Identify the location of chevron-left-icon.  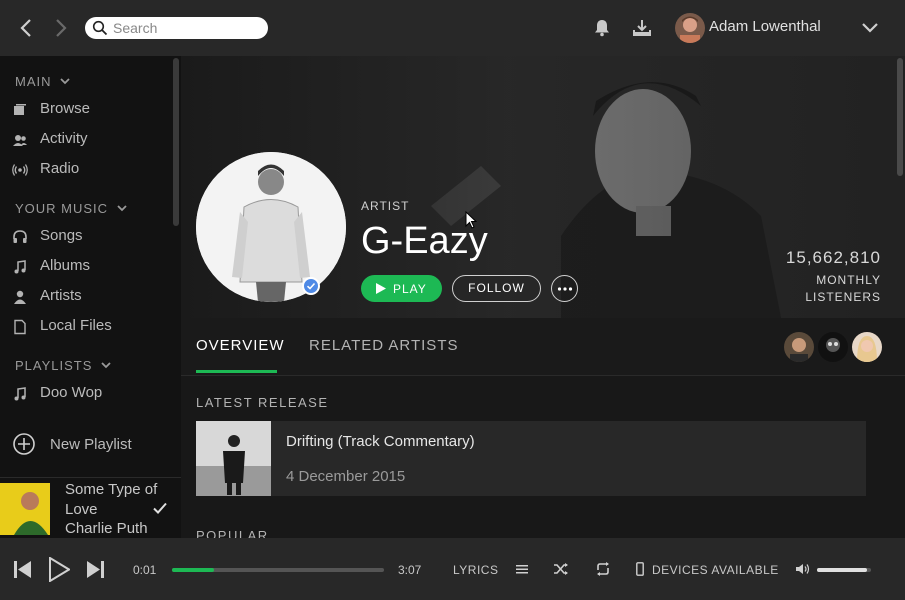
(25, 28).